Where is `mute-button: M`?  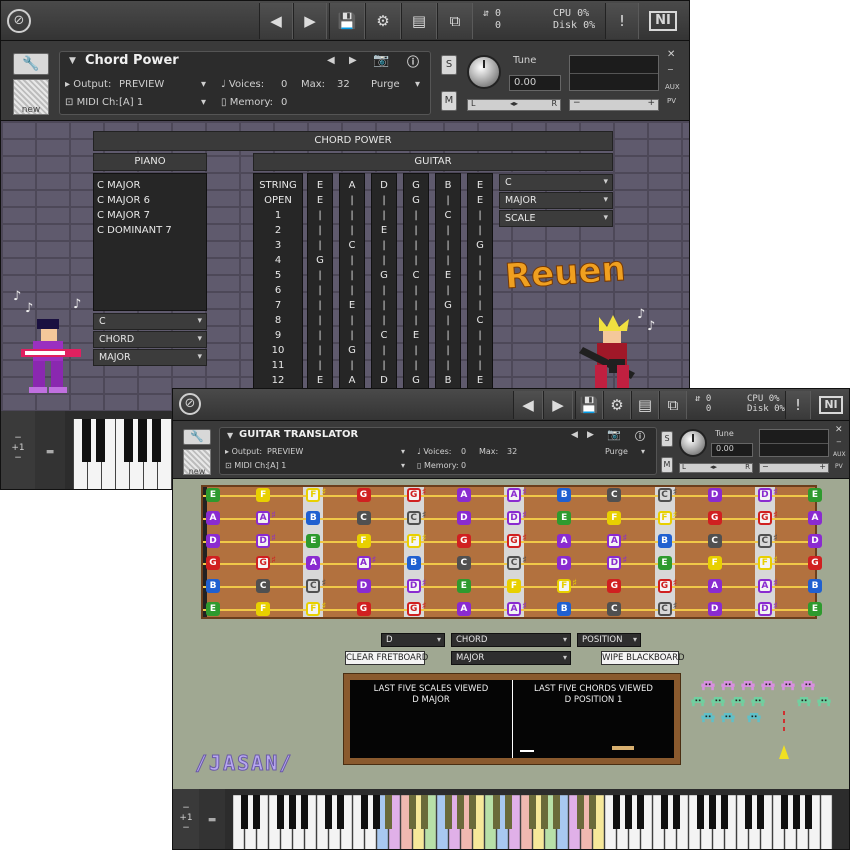 mute-button: M is located at coordinates (667, 465).